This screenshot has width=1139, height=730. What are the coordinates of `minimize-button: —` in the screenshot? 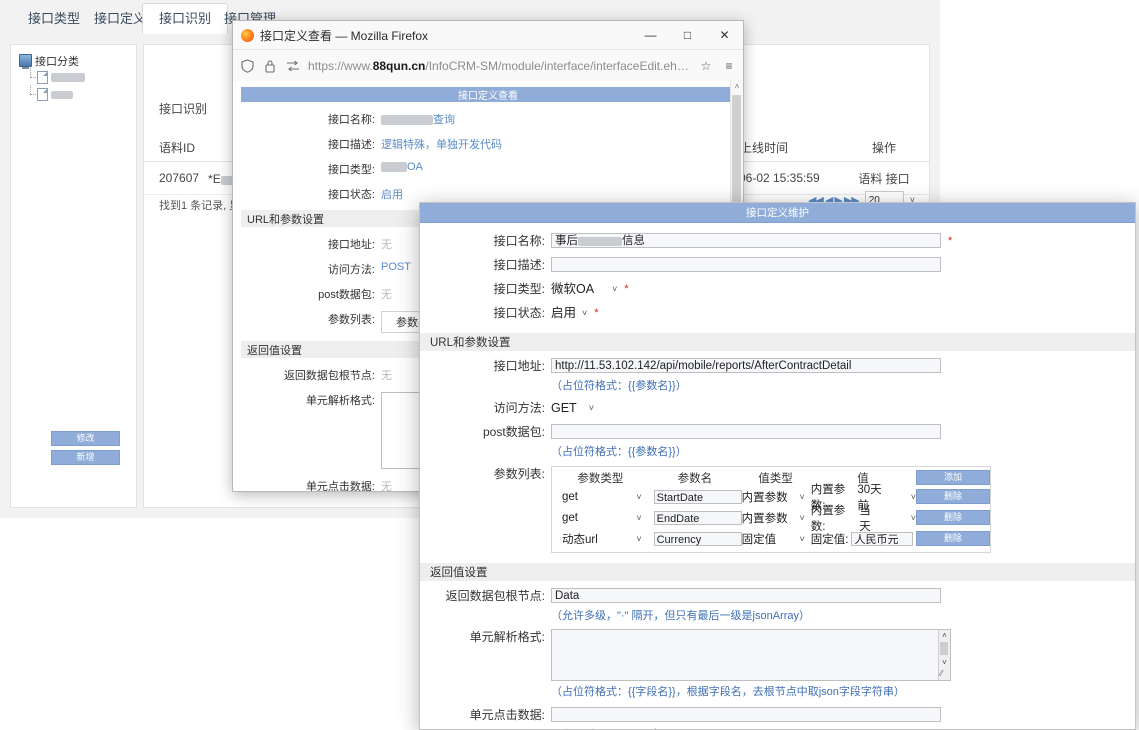 It's located at (650, 35).